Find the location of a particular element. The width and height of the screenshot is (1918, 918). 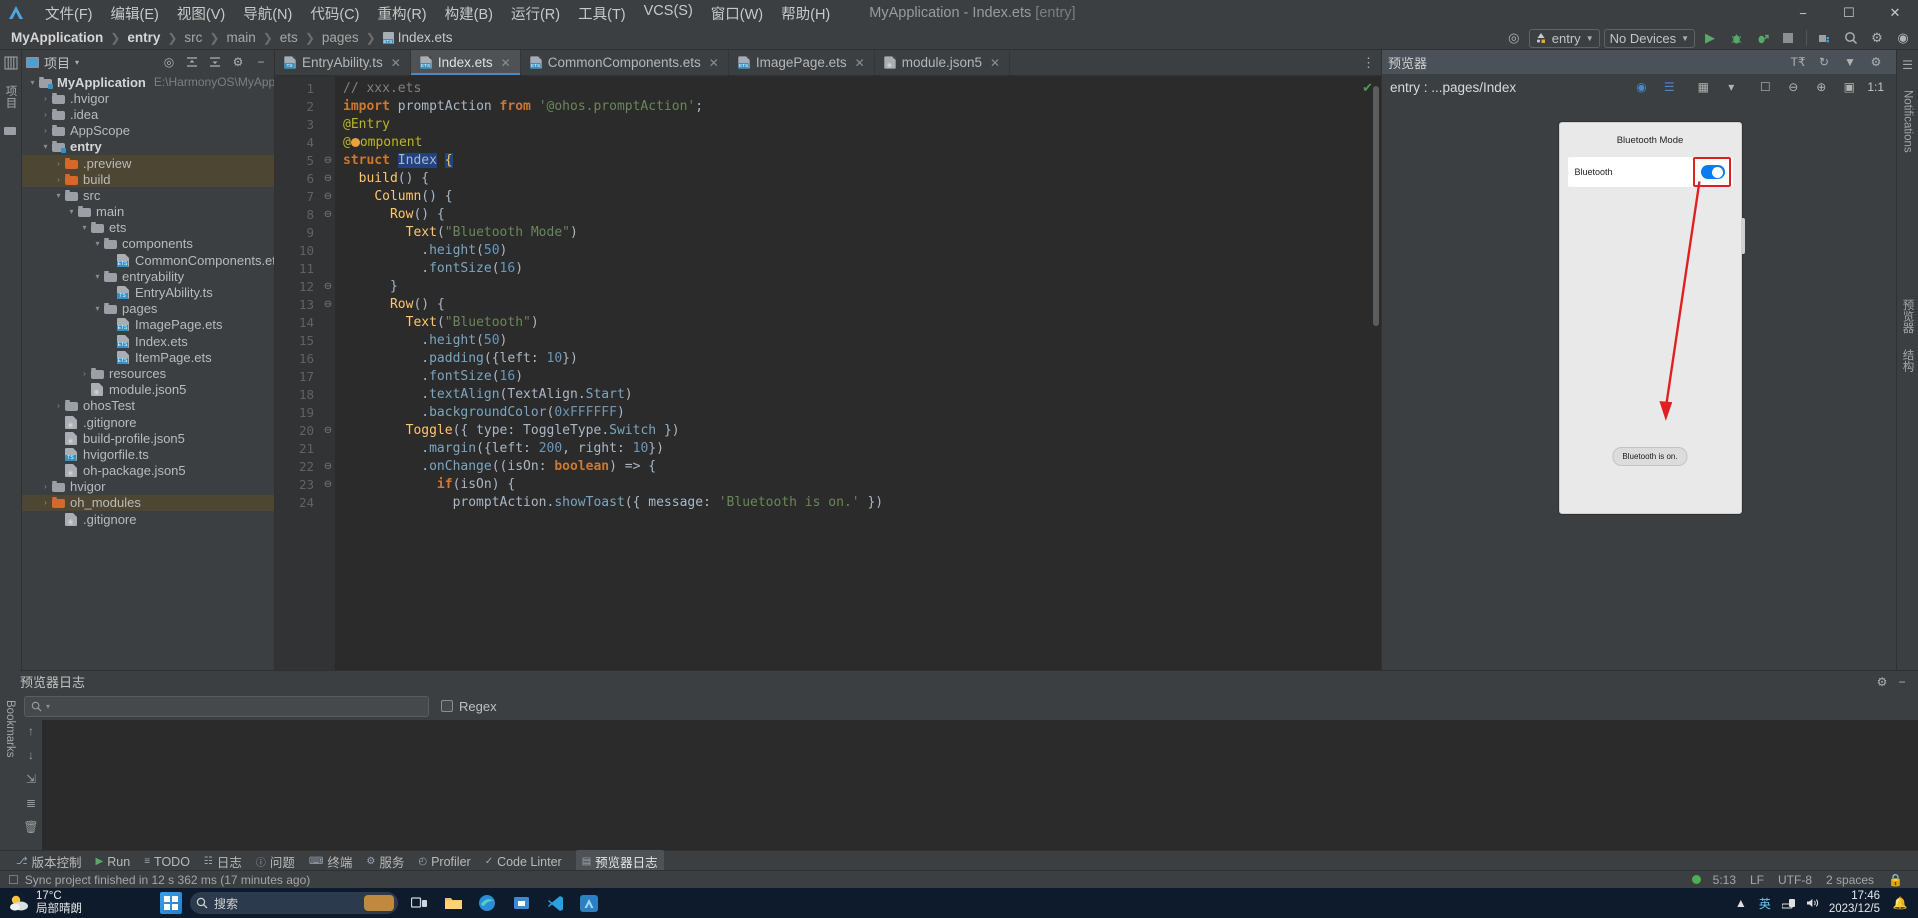

tree-item-components: ▾ components is located at coordinates (148, 244).